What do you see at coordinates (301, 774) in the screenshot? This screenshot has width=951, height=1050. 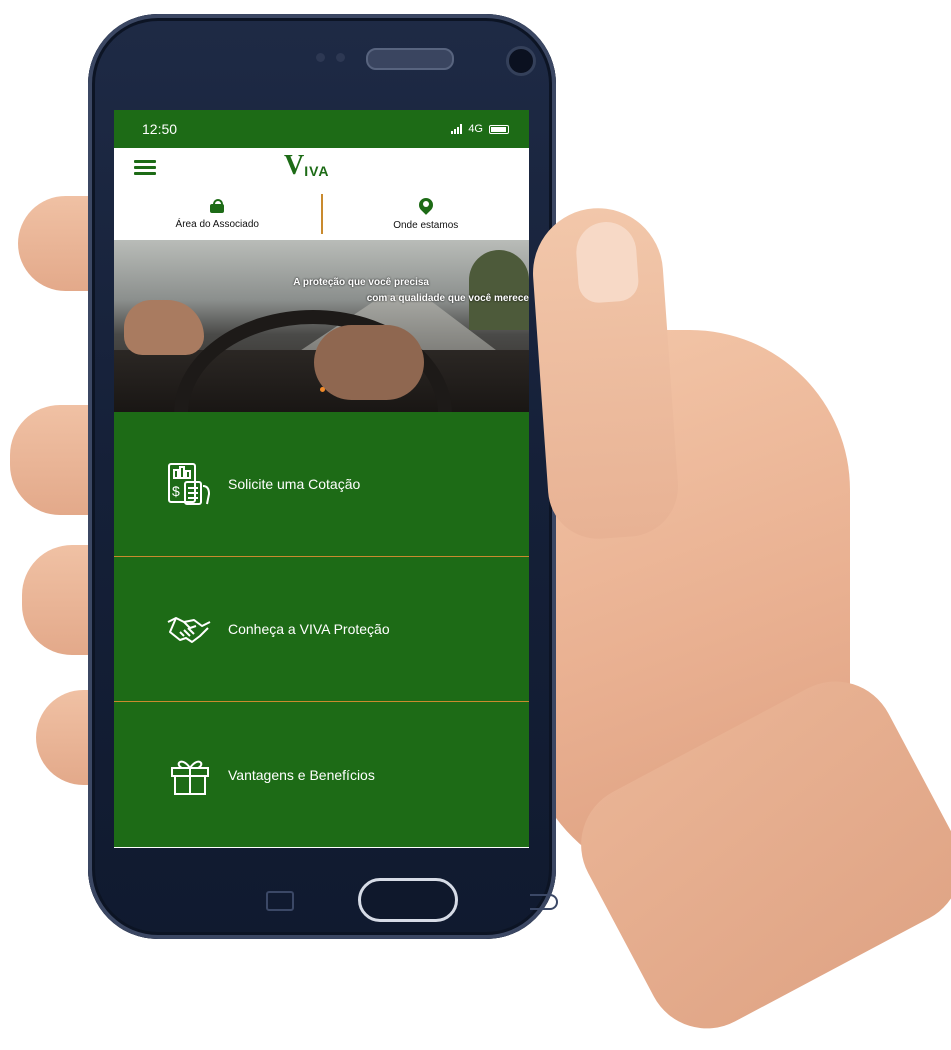 I see `menu-item-benefits-label: Vantagens e Benefícios` at bounding box center [301, 774].